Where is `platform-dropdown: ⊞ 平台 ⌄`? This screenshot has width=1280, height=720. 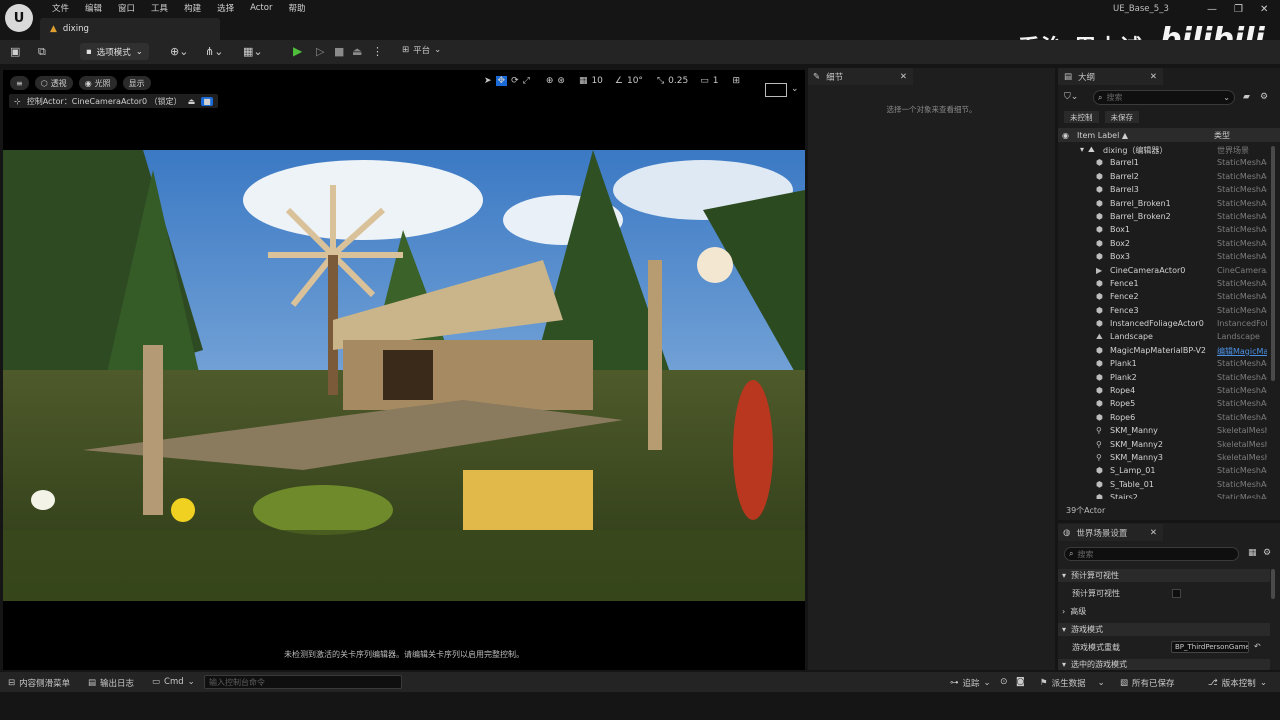 platform-dropdown: ⊞ 平台 ⌄ is located at coordinates (421, 50).